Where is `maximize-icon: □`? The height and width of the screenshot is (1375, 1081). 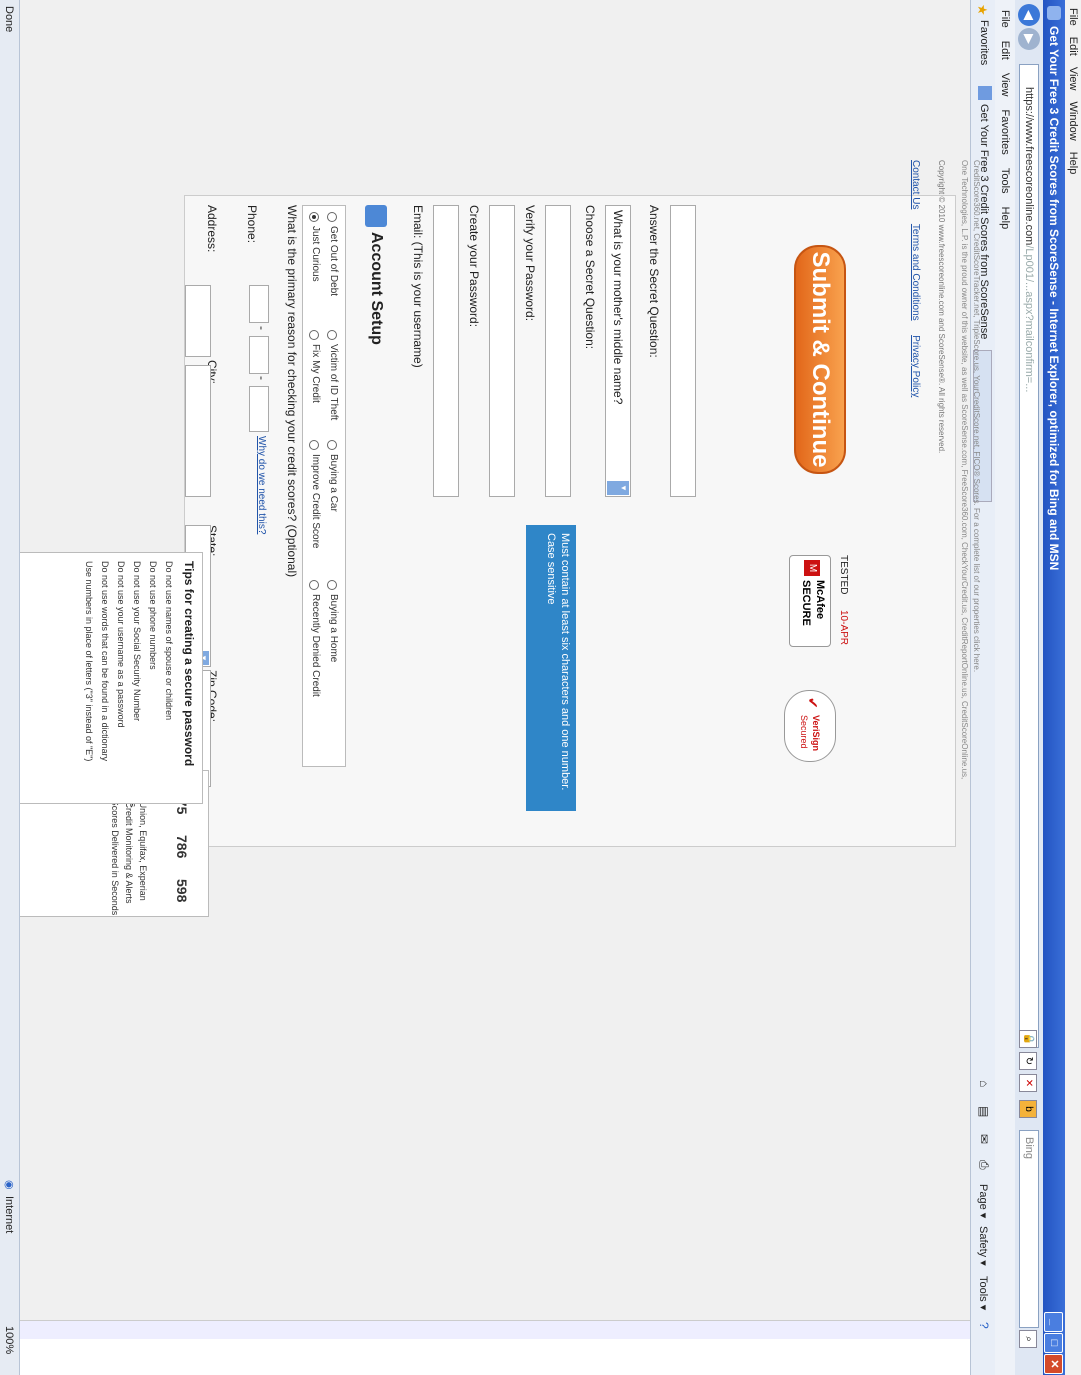 maximize-icon: □ is located at coordinates (1053, 1343).